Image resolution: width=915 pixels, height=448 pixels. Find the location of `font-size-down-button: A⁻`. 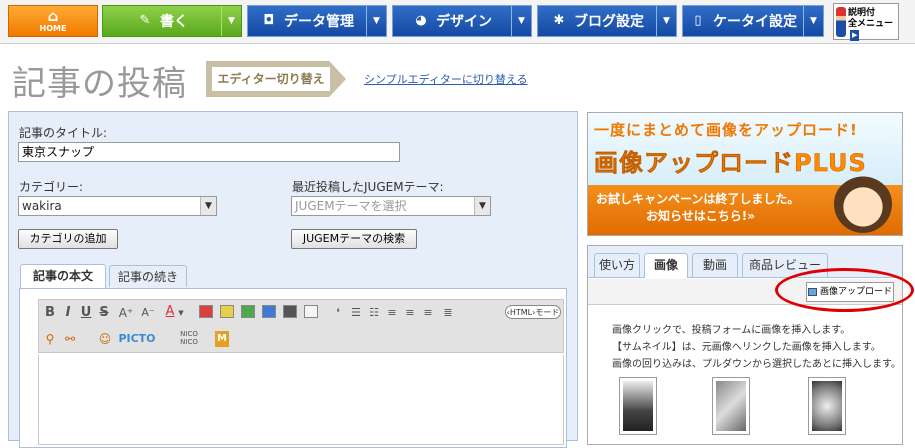

font-size-down-button: A⁻ is located at coordinates (148, 313).